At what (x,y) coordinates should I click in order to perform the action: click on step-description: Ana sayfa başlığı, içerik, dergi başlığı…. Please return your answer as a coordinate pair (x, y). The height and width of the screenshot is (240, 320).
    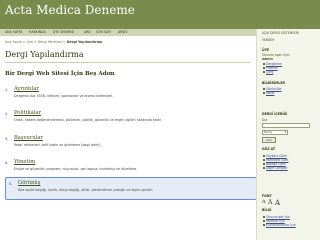
    Looking at the image, I should click on (86, 190).